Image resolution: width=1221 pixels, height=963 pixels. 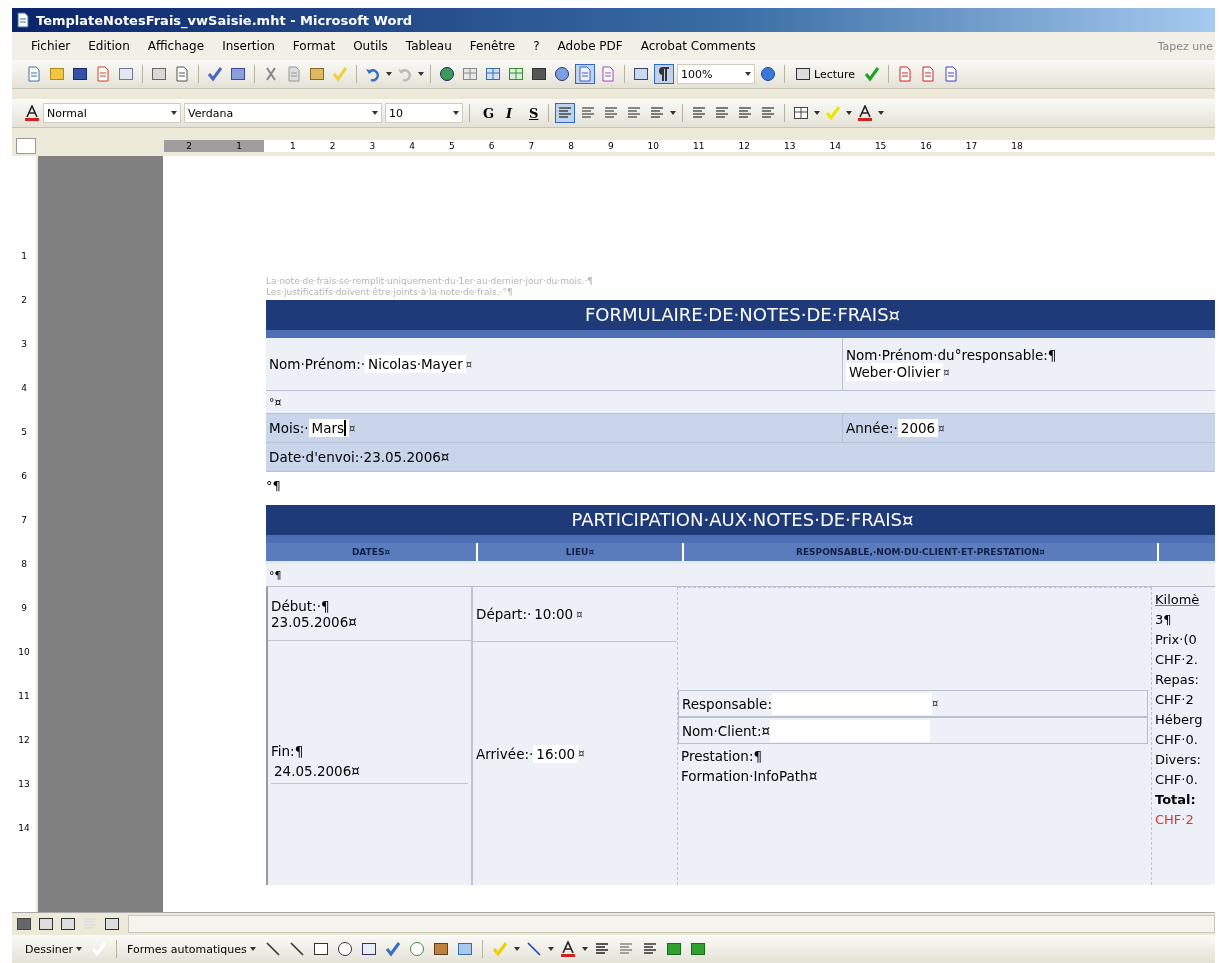 I want to click on rectangle-icon, so click(x=320, y=949).